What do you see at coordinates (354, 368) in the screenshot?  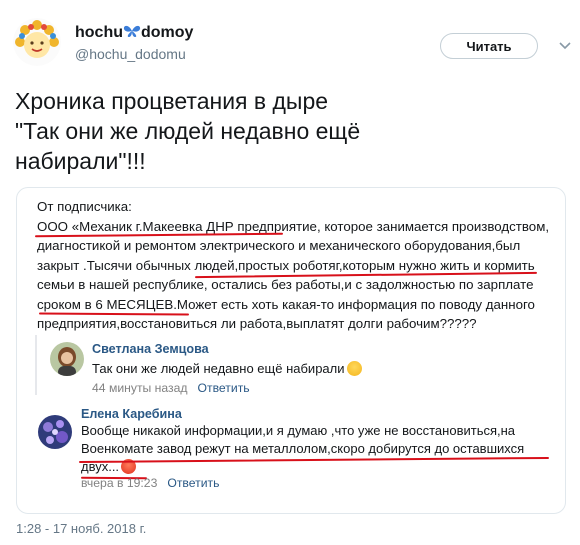 I see `thinking-emoji-icon` at bounding box center [354, 368].